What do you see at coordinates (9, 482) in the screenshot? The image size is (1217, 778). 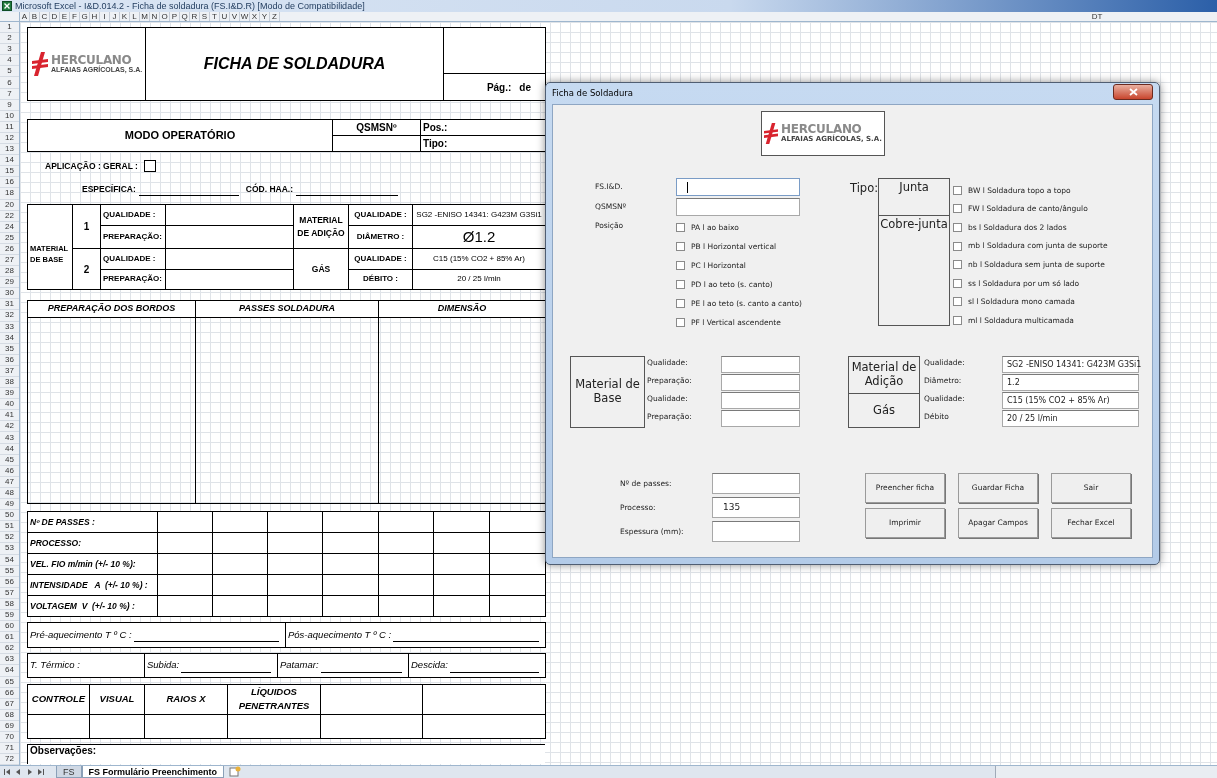 I see `row-number: 47` at bounding box center [9, 482].